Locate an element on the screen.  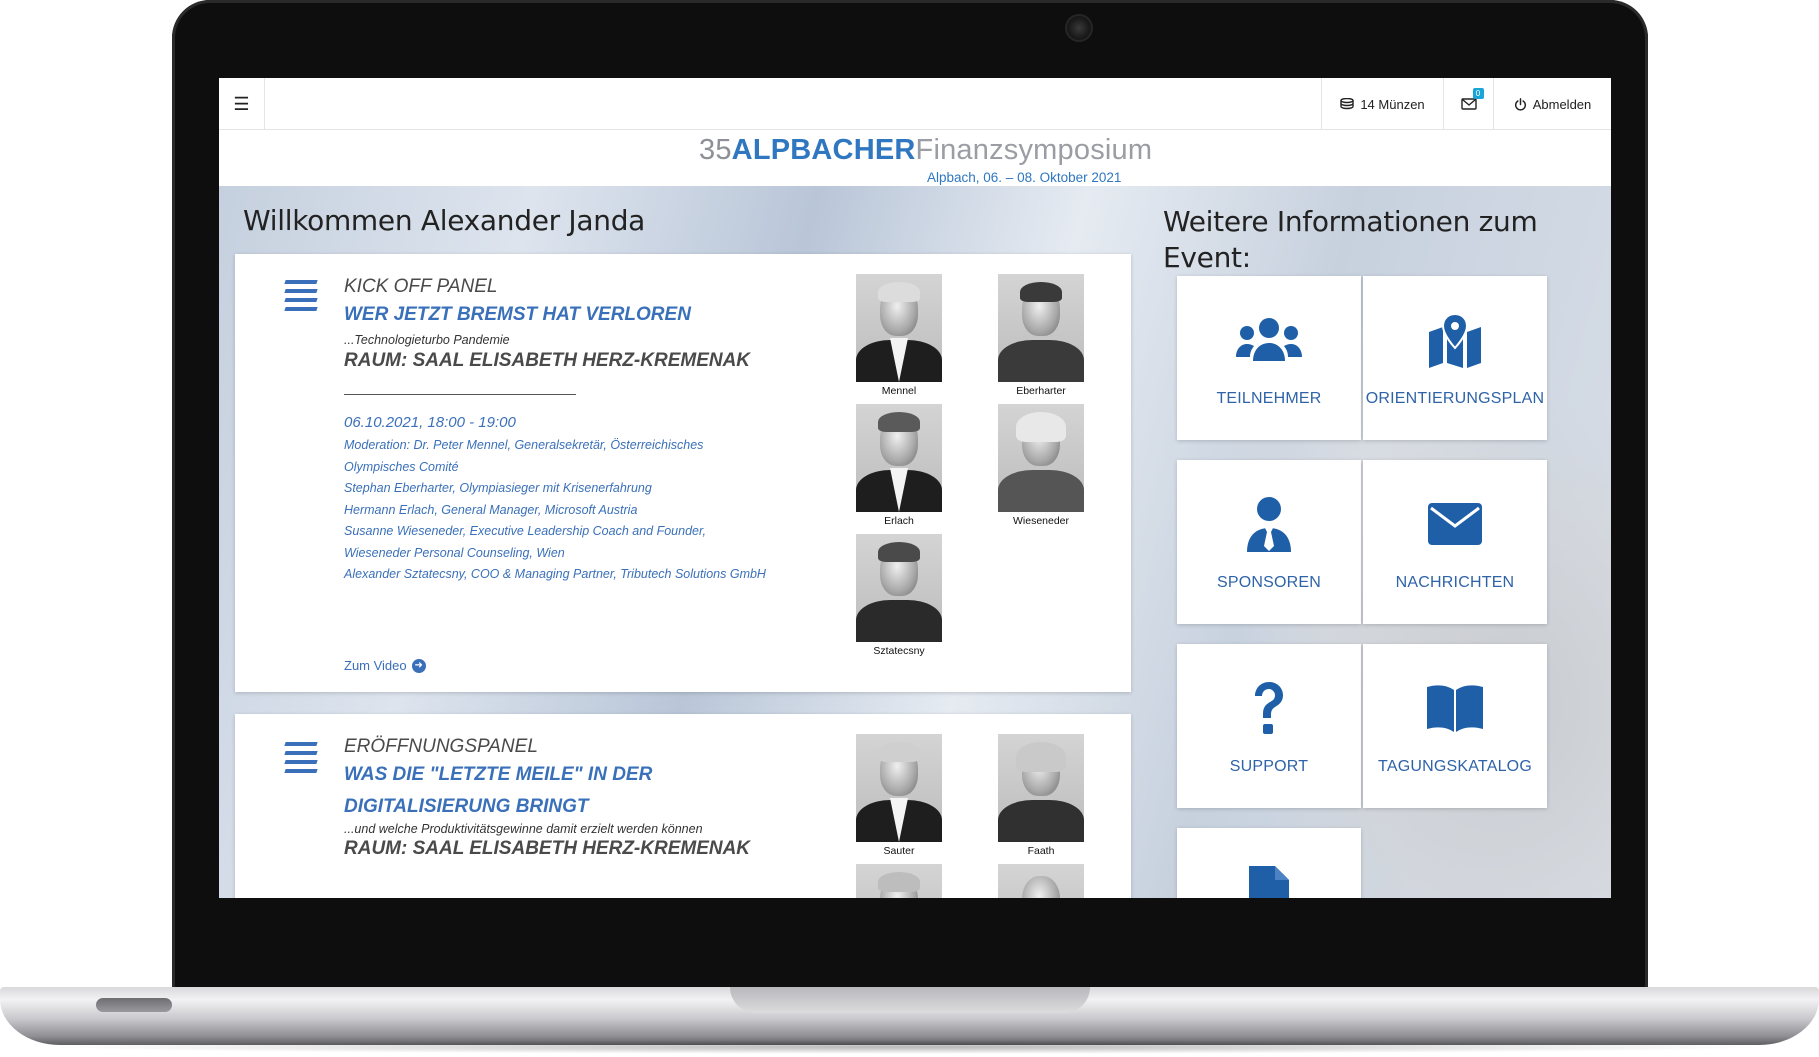
logout-button: Abmelden is located at coordinates (1552, 104).